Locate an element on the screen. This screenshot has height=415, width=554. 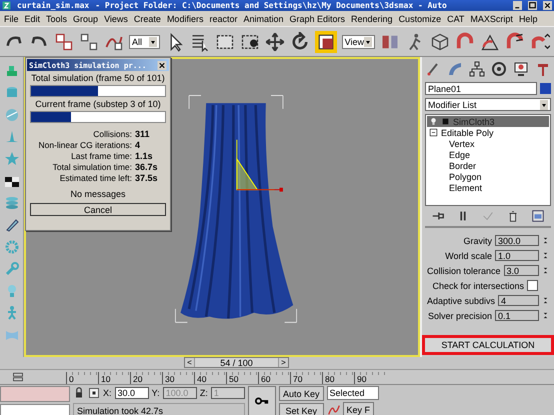
menu-item: reactor is located at coordinates (223, 19).